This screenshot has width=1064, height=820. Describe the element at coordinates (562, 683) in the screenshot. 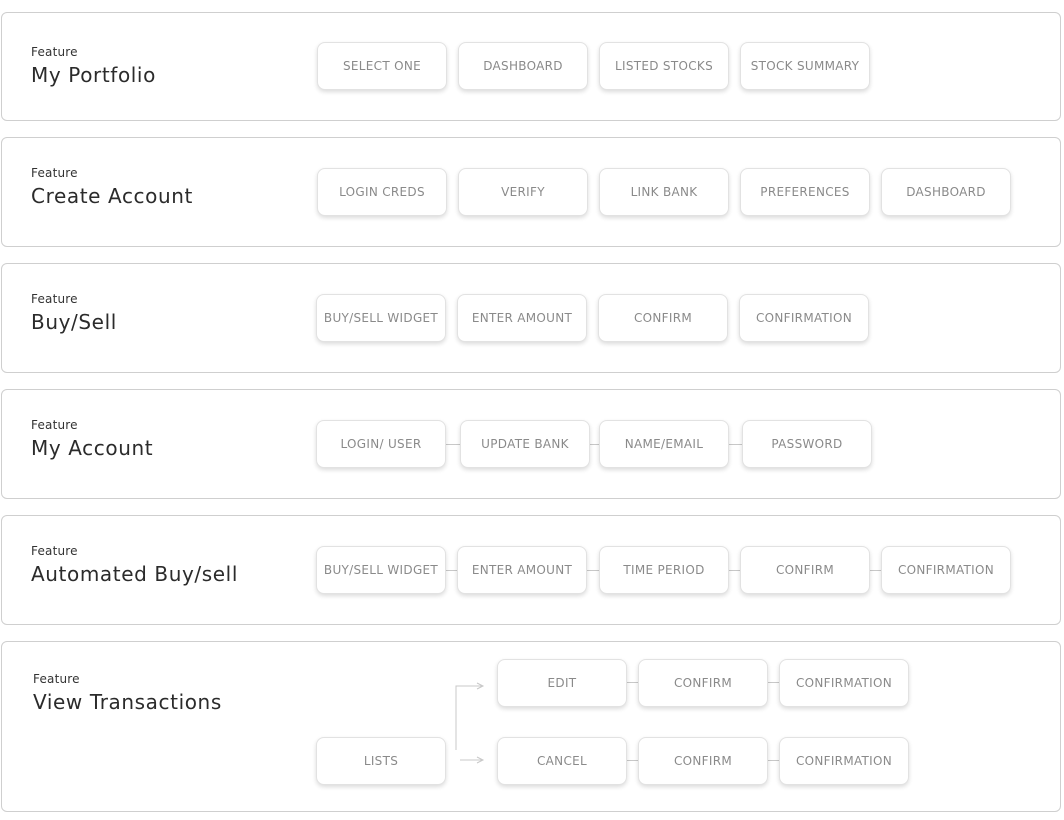

I see `step-edit: EDIT` at that location.